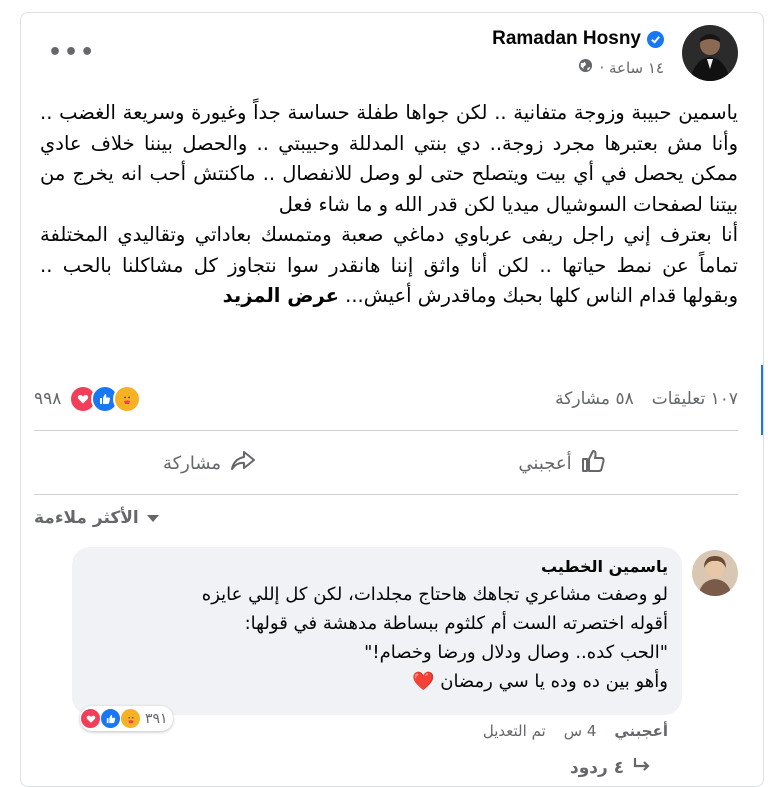 The image size is (768, 787). Describe the element at coordinates (655, 39) in the screenshot. I see `verified-icon` at that location.